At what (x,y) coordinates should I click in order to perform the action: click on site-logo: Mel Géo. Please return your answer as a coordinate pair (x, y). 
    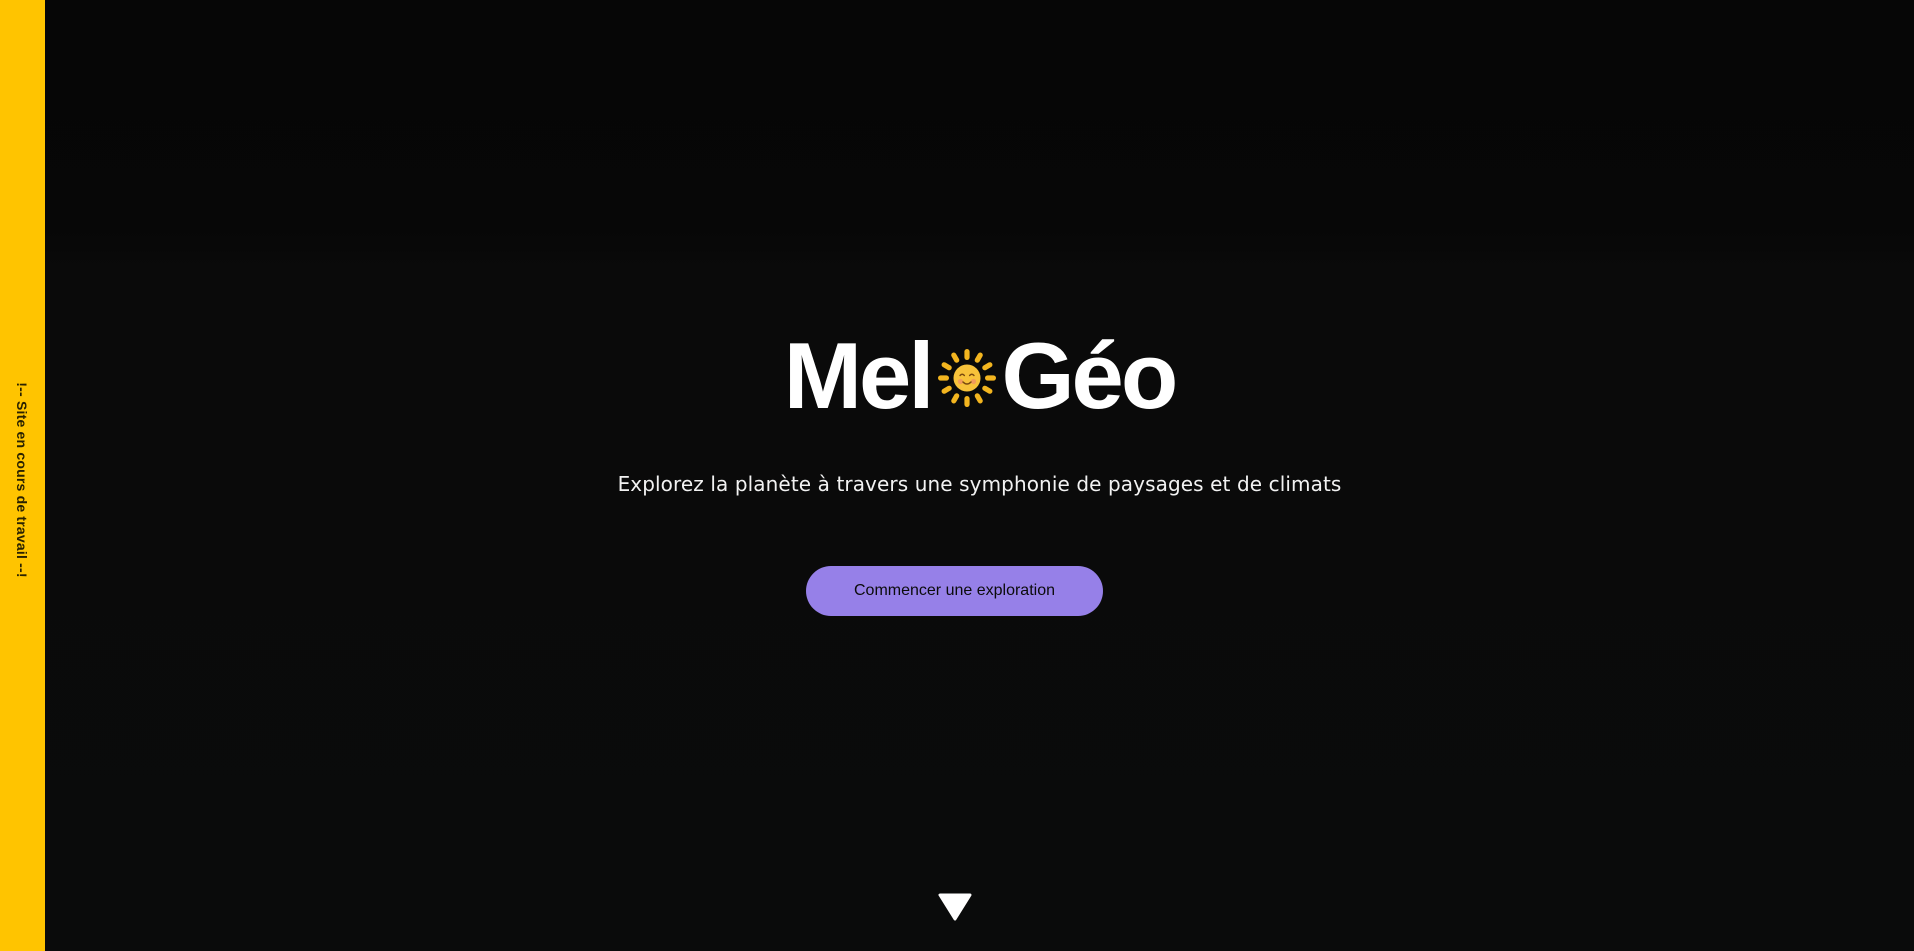
    Looking at the image, I should click on (979, 376).